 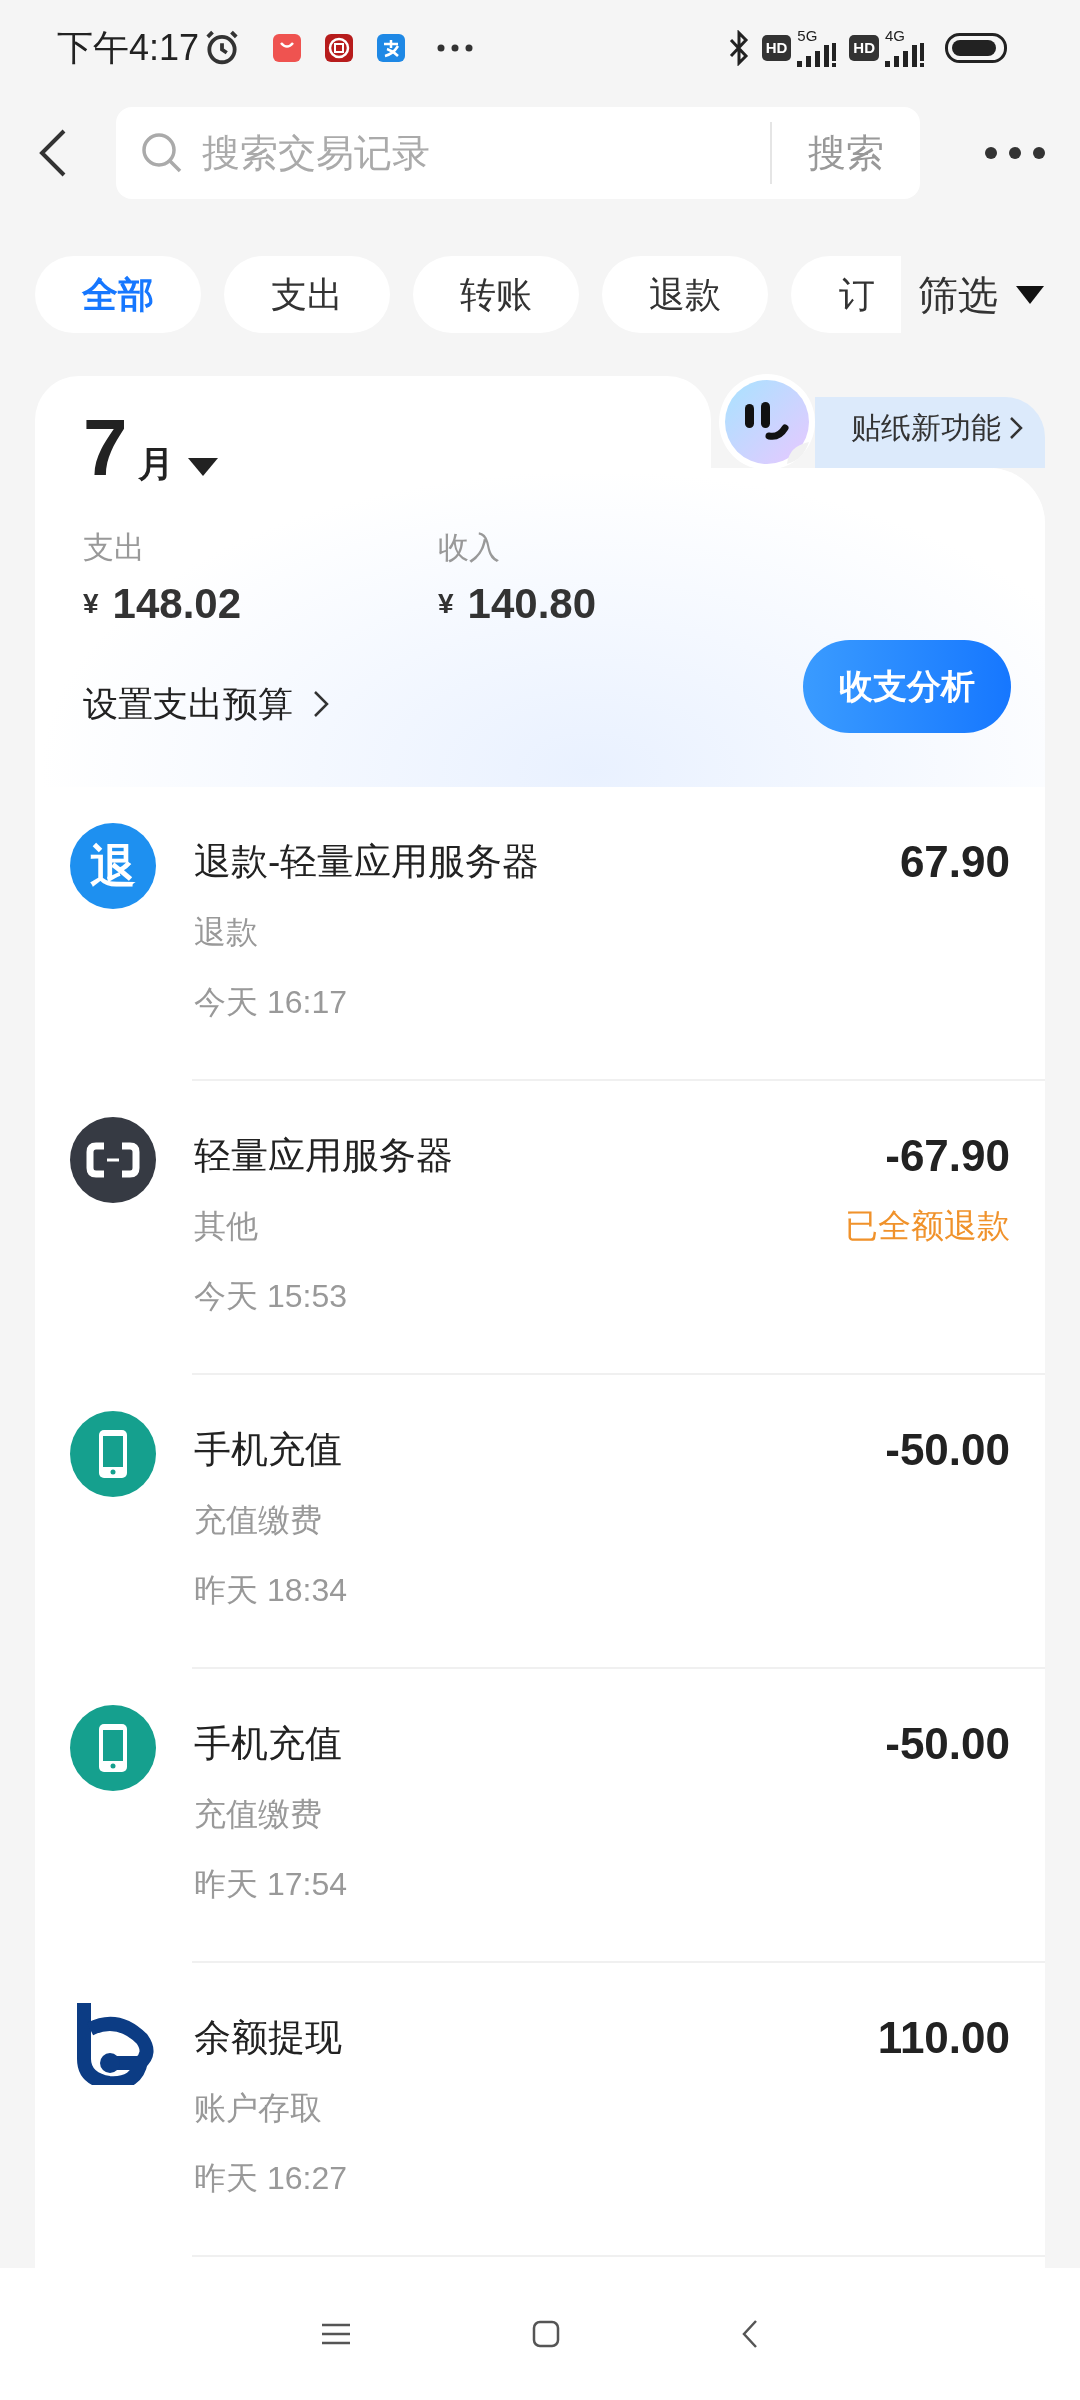 What do you see at coordinates (226, 932) in the screenshot?
I see `transaction-category: 退款` at bounding box center [226, 932].